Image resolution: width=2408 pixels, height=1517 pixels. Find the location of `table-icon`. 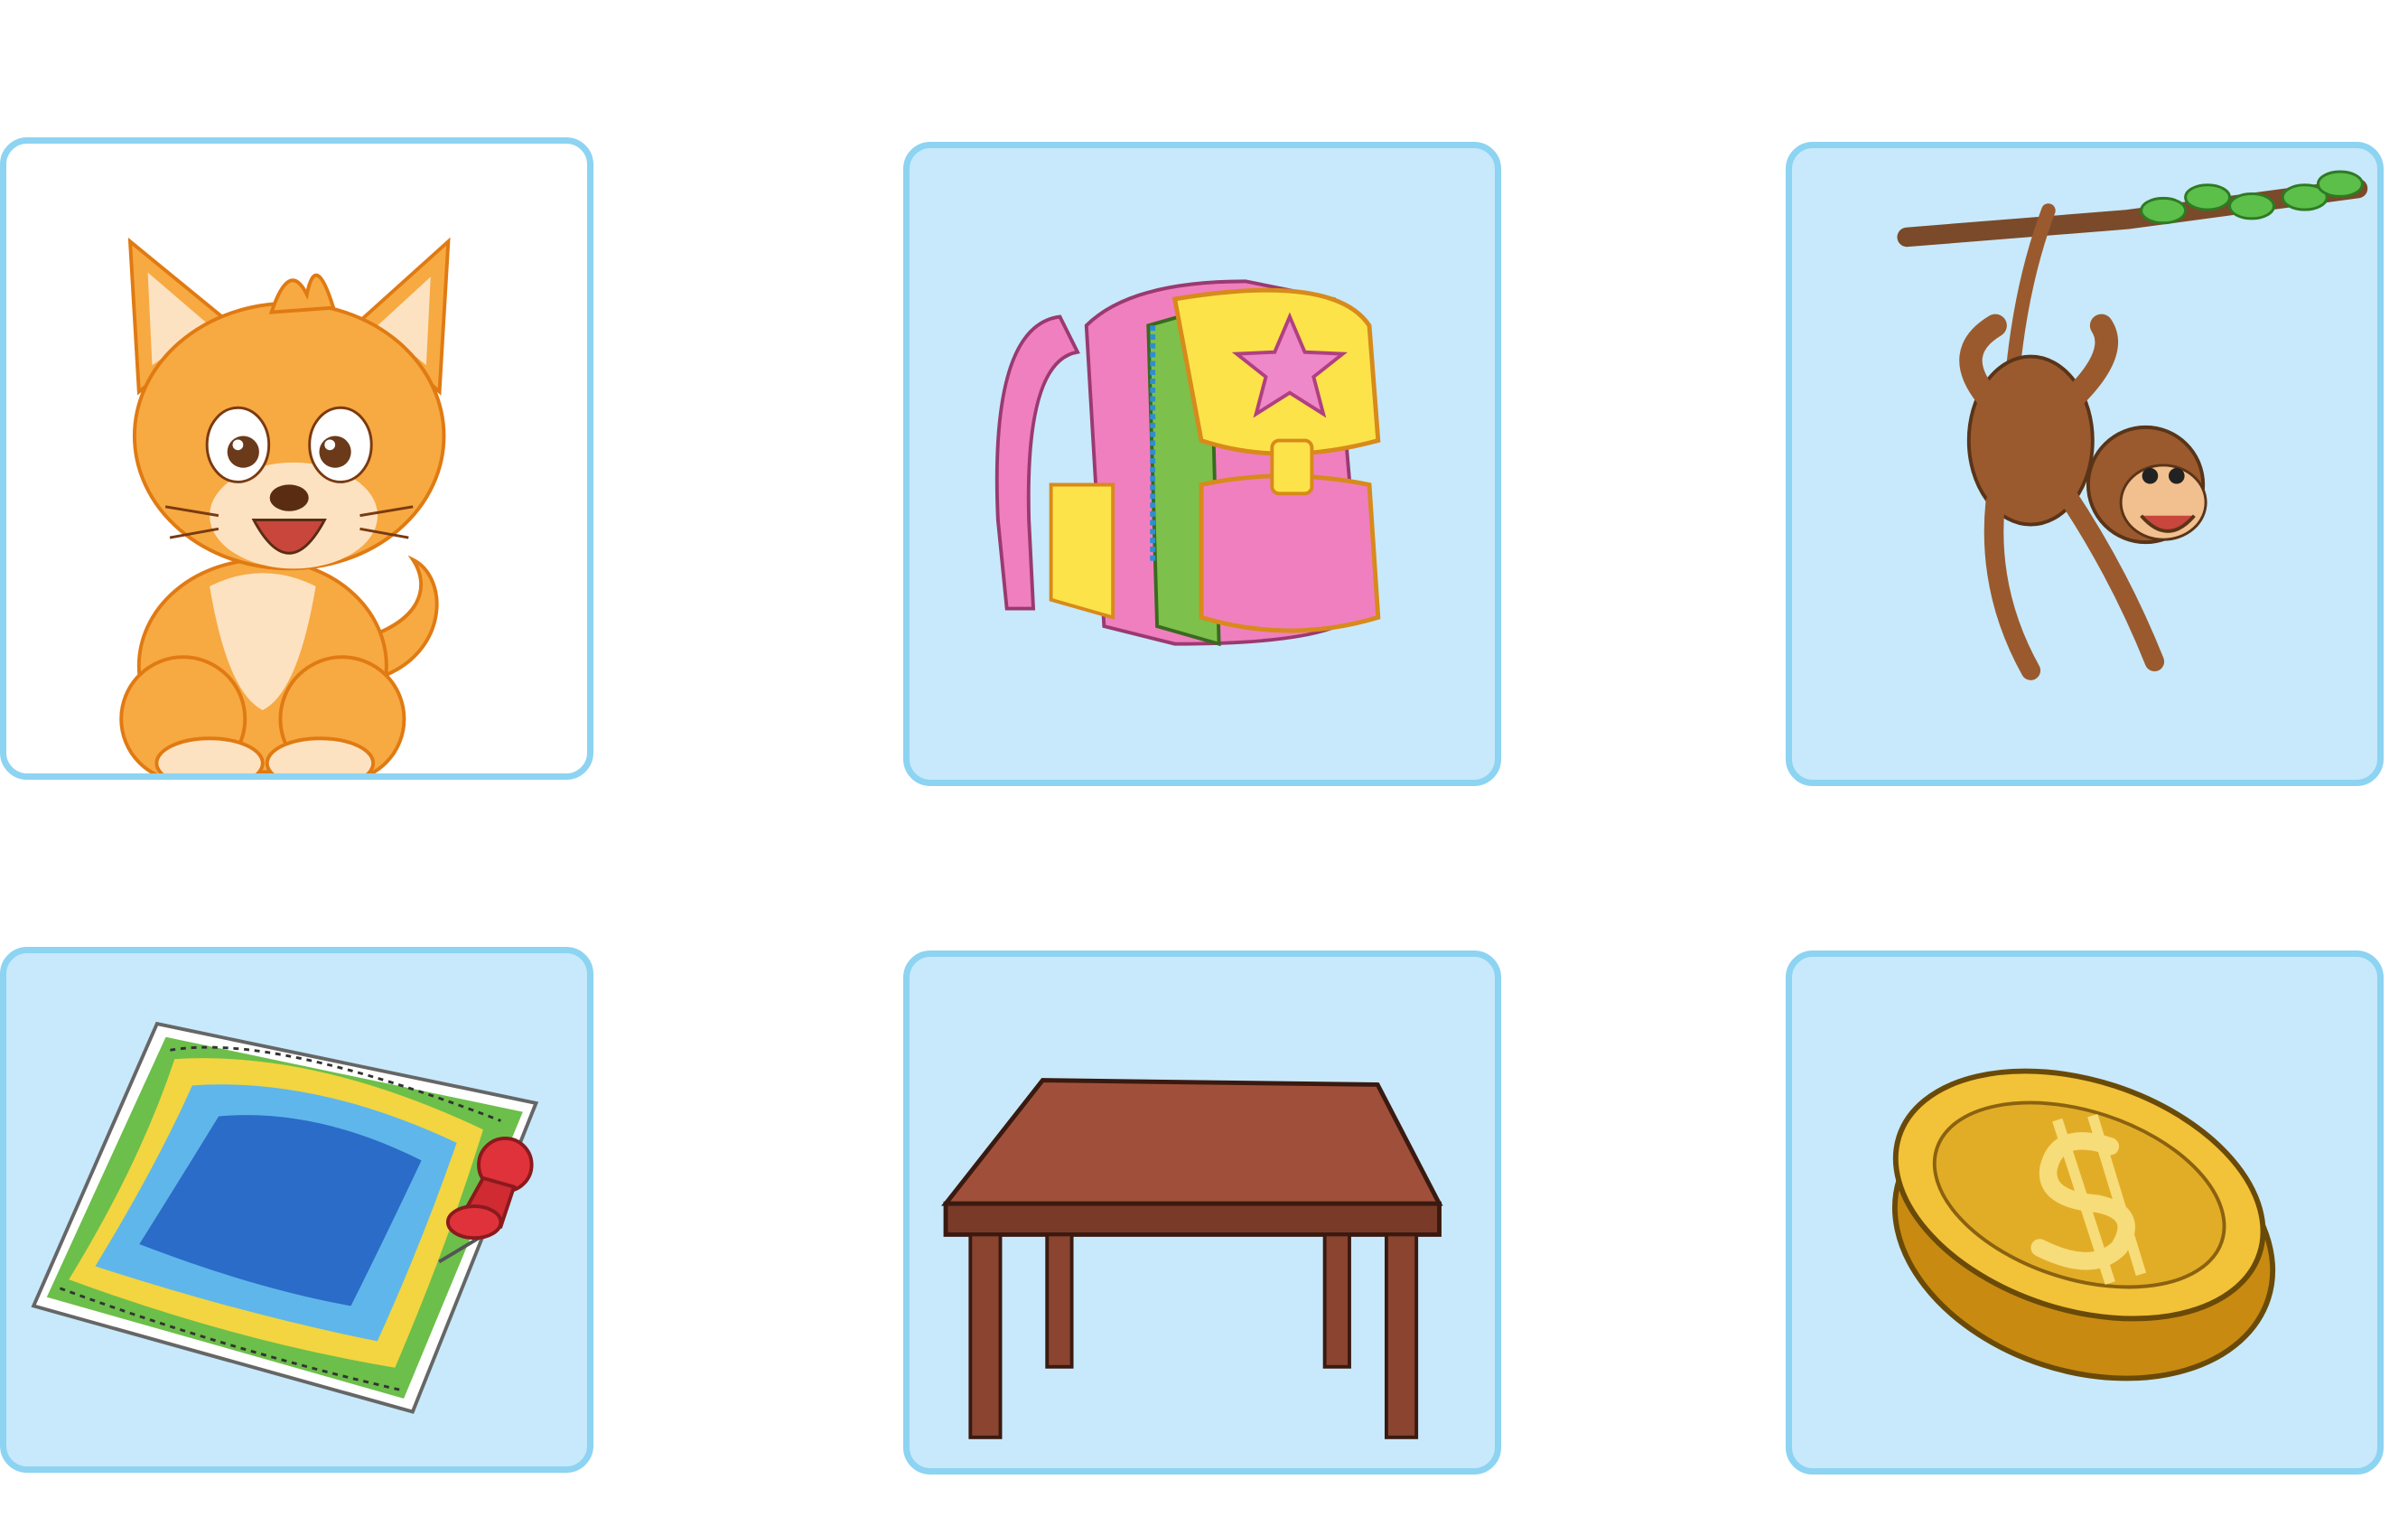

table-icon is located at coordinates (1192, 1258).